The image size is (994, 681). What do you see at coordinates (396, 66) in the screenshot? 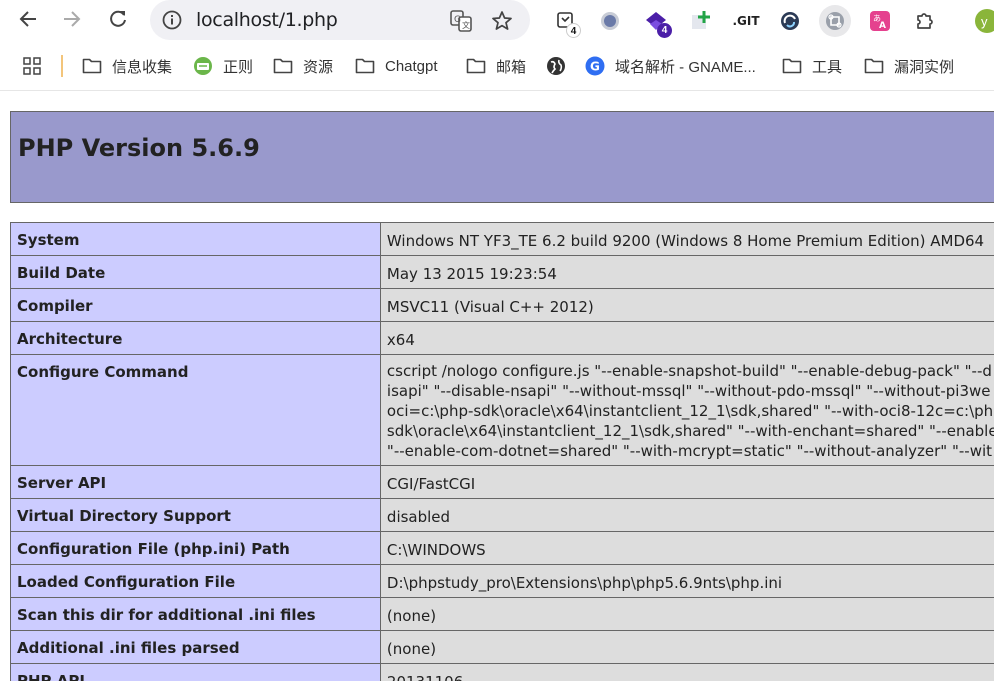
I see `bookmark-folder-chatgpt: Chatgpt` at bounding box center [396, 66].